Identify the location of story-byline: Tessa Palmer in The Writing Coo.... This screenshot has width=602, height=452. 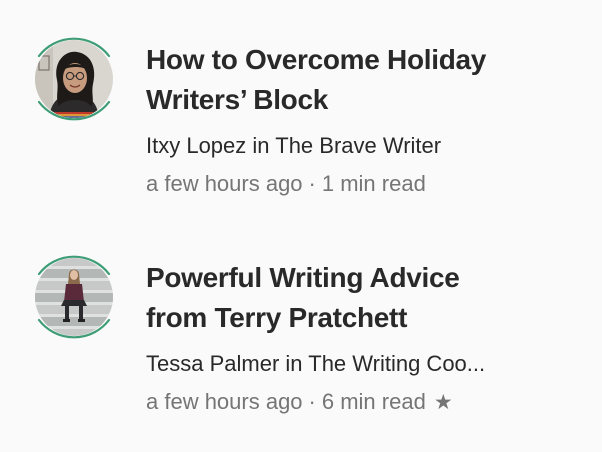
(366, 364).